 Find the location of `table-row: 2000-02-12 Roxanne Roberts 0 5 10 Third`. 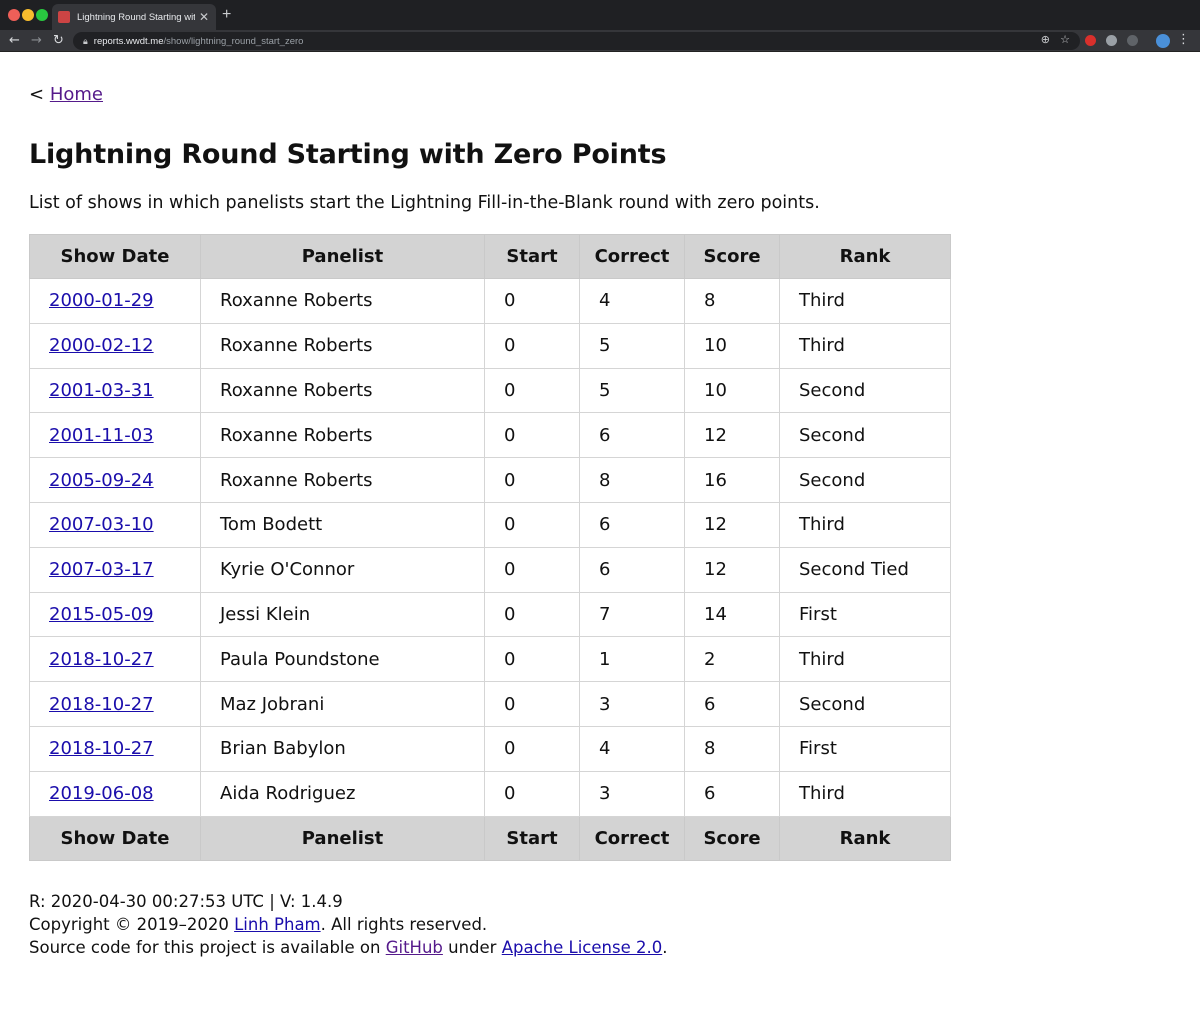

table-row: 2000-02-12 Roxanne Roberts 0 5 10 Third is located at coordinates (490, 345).